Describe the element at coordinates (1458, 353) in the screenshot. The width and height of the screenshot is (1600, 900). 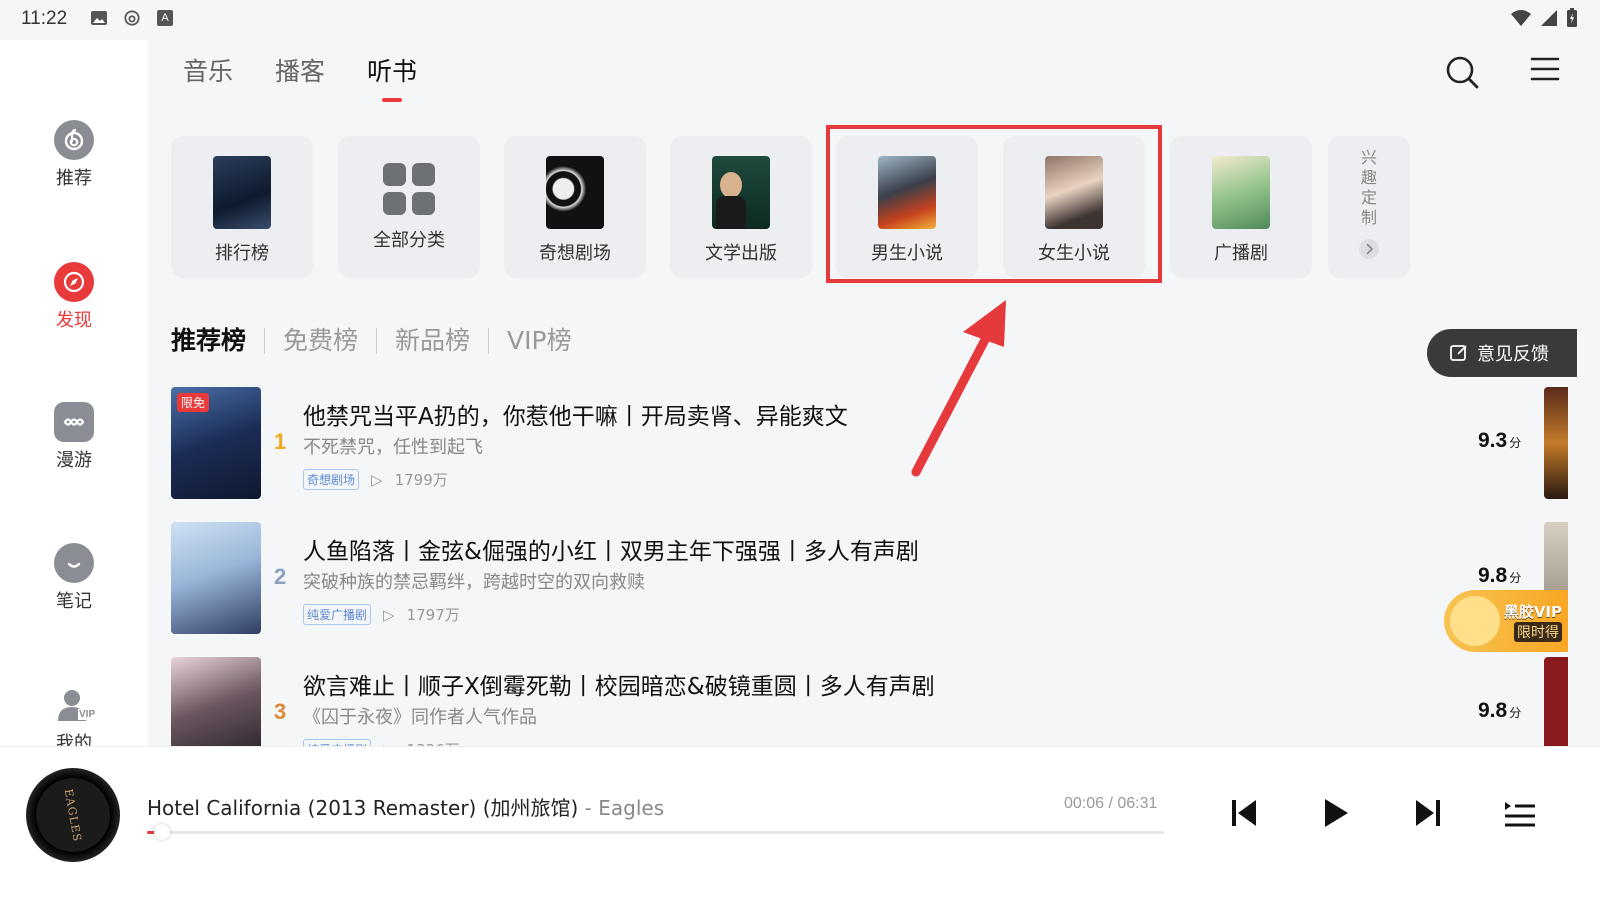
I see `edit-icon` at that location.